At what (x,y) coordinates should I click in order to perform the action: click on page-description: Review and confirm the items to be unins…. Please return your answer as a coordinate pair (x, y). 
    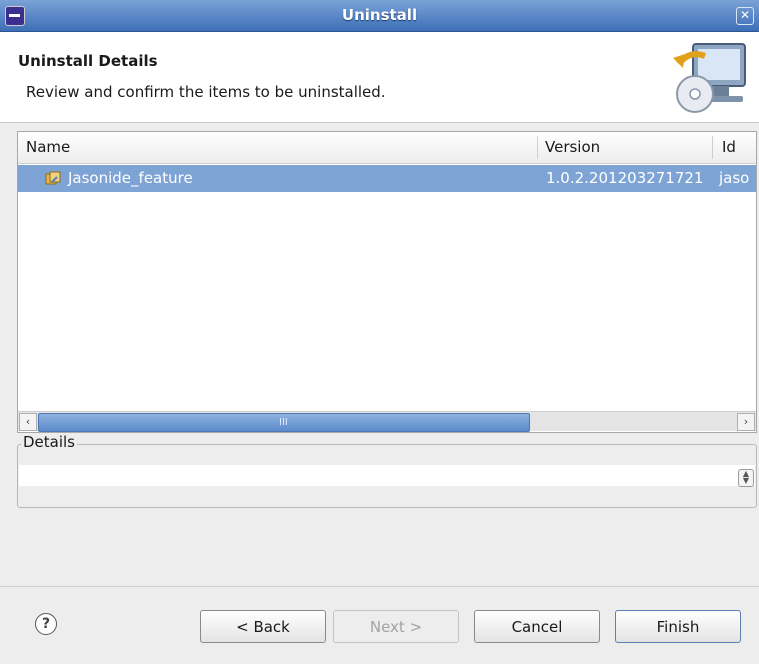
    Looking at the image, I should click on (206, 92).